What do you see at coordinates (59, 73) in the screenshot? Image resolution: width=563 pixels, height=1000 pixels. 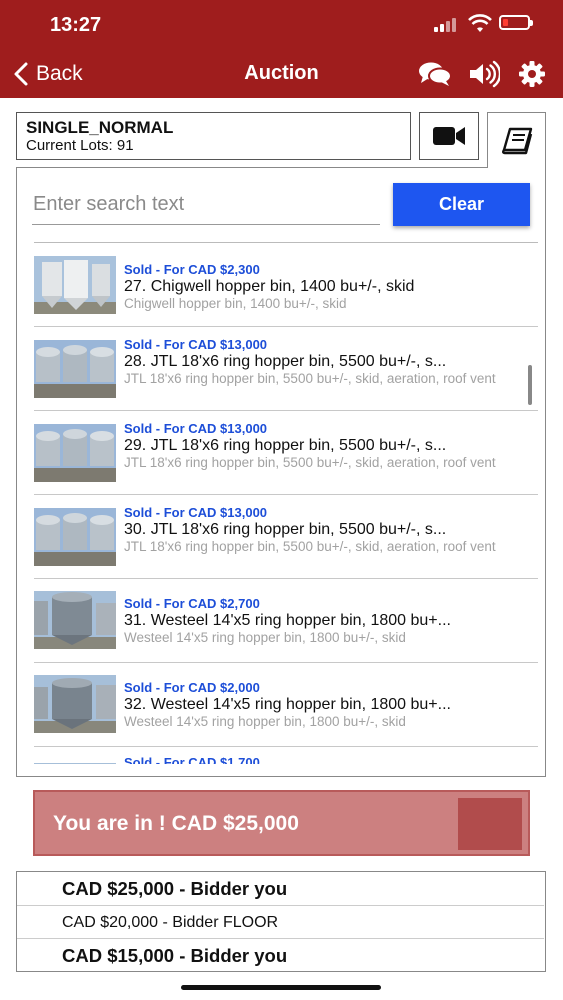 I see `back-label: Back` at bounding box center [59, 73].